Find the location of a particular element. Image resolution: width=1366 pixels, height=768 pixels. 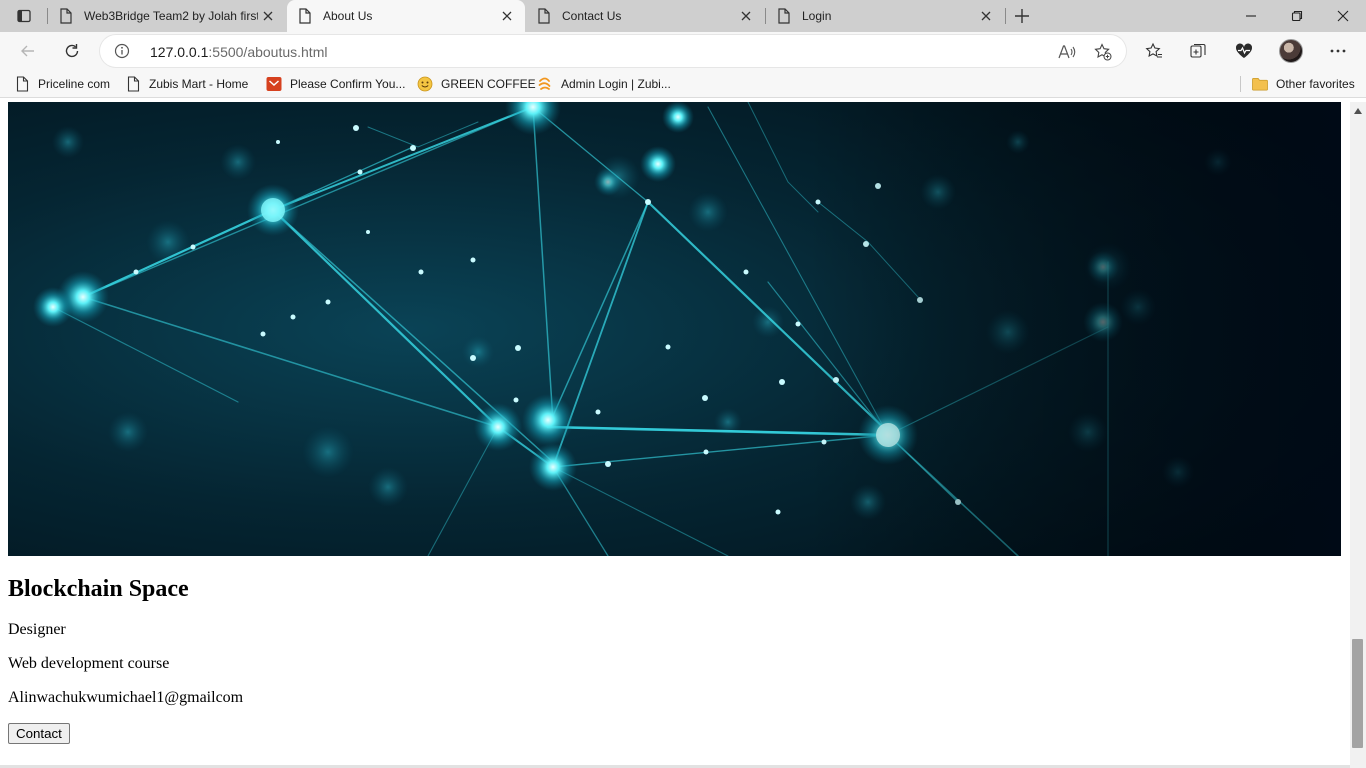

heart-pulse-icon is located at coordinates (1244, 50).